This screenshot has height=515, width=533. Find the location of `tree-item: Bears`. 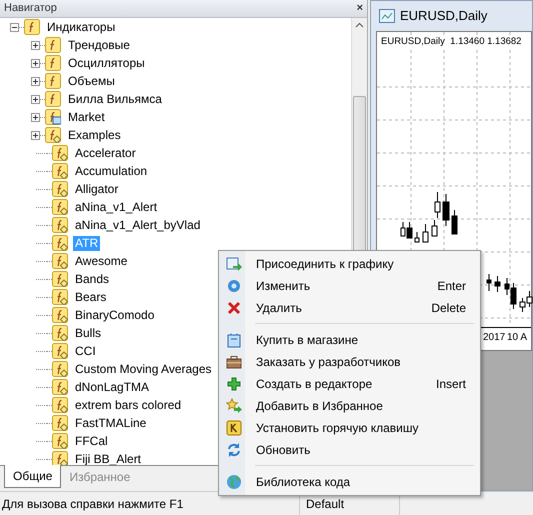

tree-item: Bears is located at coordinates (90, 297).